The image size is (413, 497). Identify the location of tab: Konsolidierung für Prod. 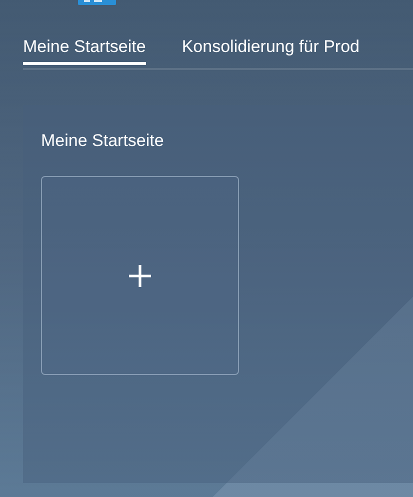
(271, 47).